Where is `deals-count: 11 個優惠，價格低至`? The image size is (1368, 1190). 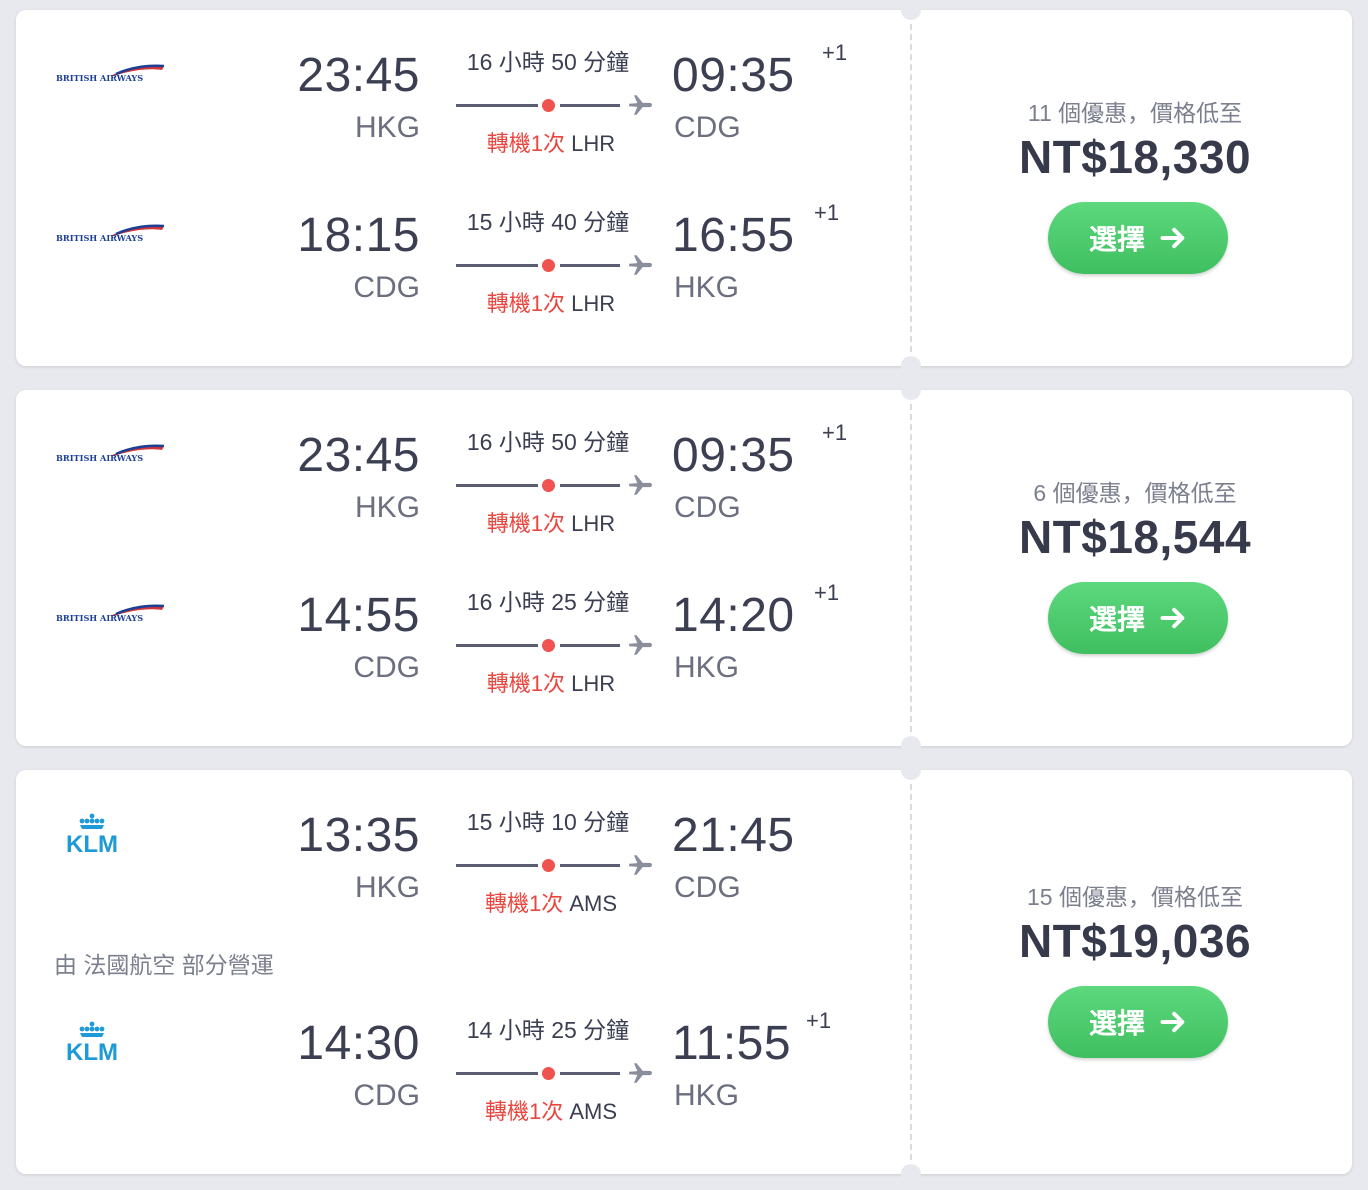
deals-count: 11 個優惠，價格低至 is located at coordinates (1135, 113).